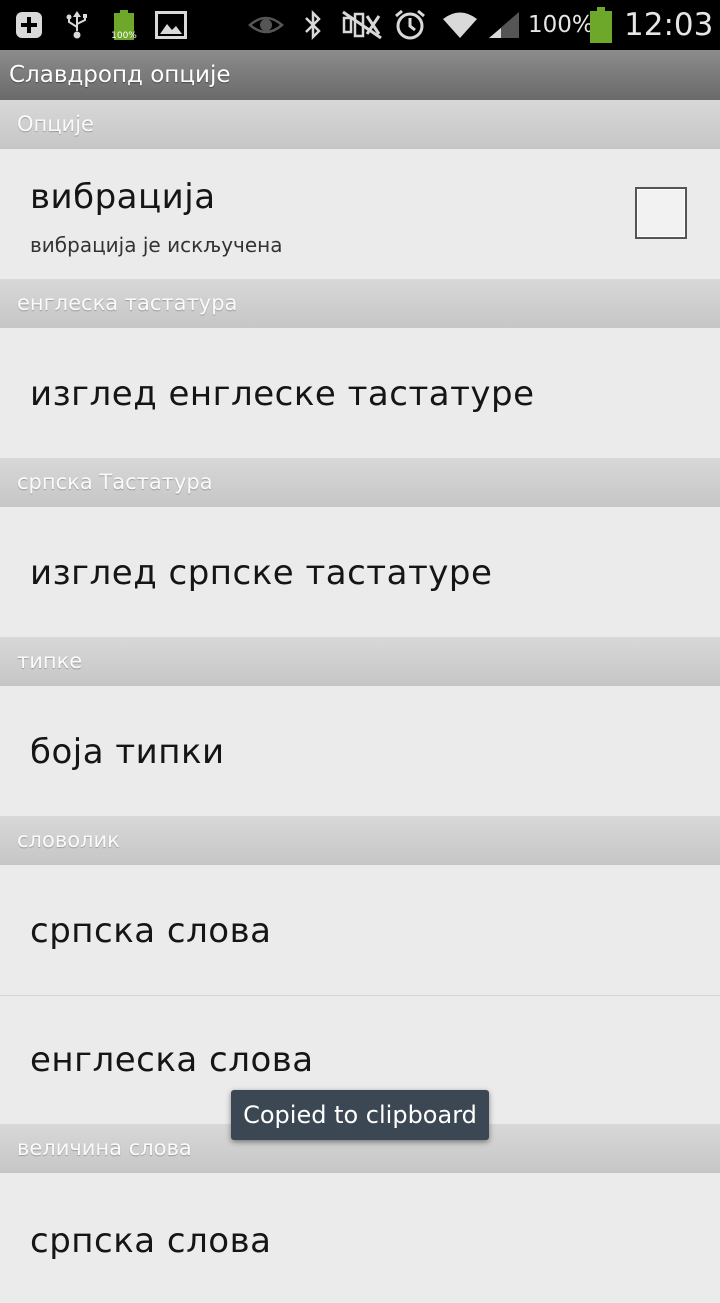 The image size is (720, 1303). Describe the element at coordinates (68, 840) in the screenshot. I see `category-label: словолик` at that location.